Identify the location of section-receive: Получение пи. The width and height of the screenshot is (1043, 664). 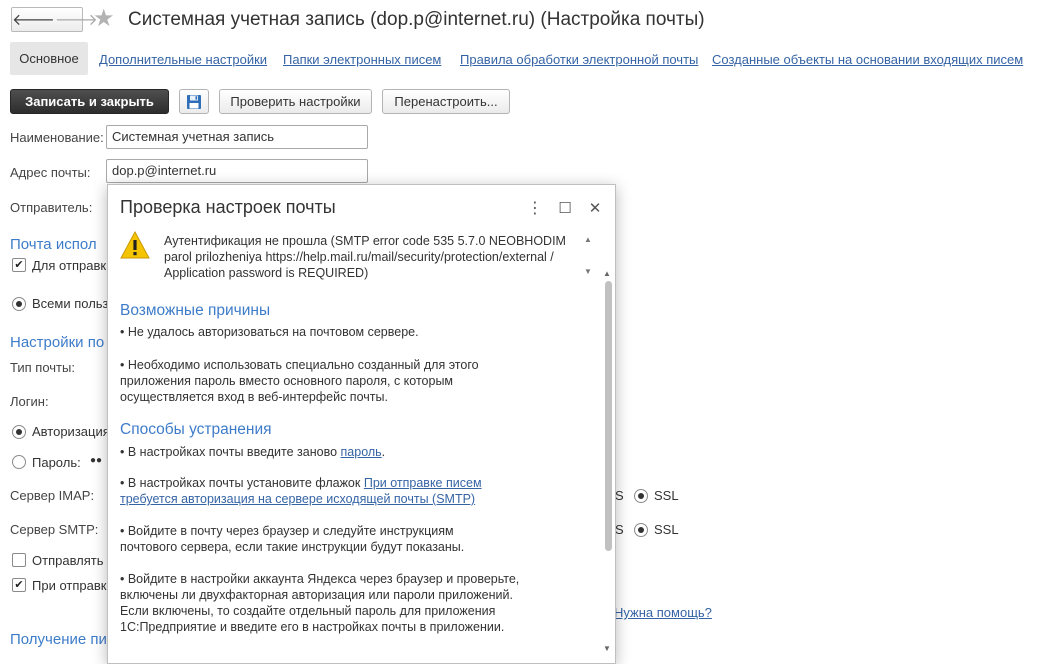
(58, 639).